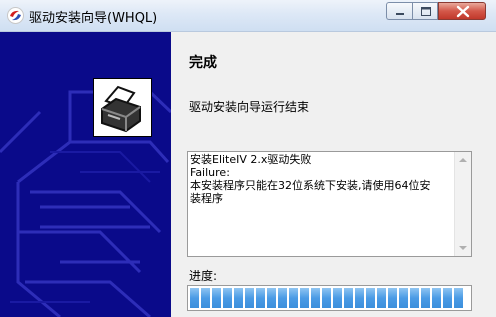 This screenshot has width=496, height=317. Describe the element at coordinates (93, 18) in the screenshot. I see `window-title: 驱动安装向导(WHQL)` at that location.